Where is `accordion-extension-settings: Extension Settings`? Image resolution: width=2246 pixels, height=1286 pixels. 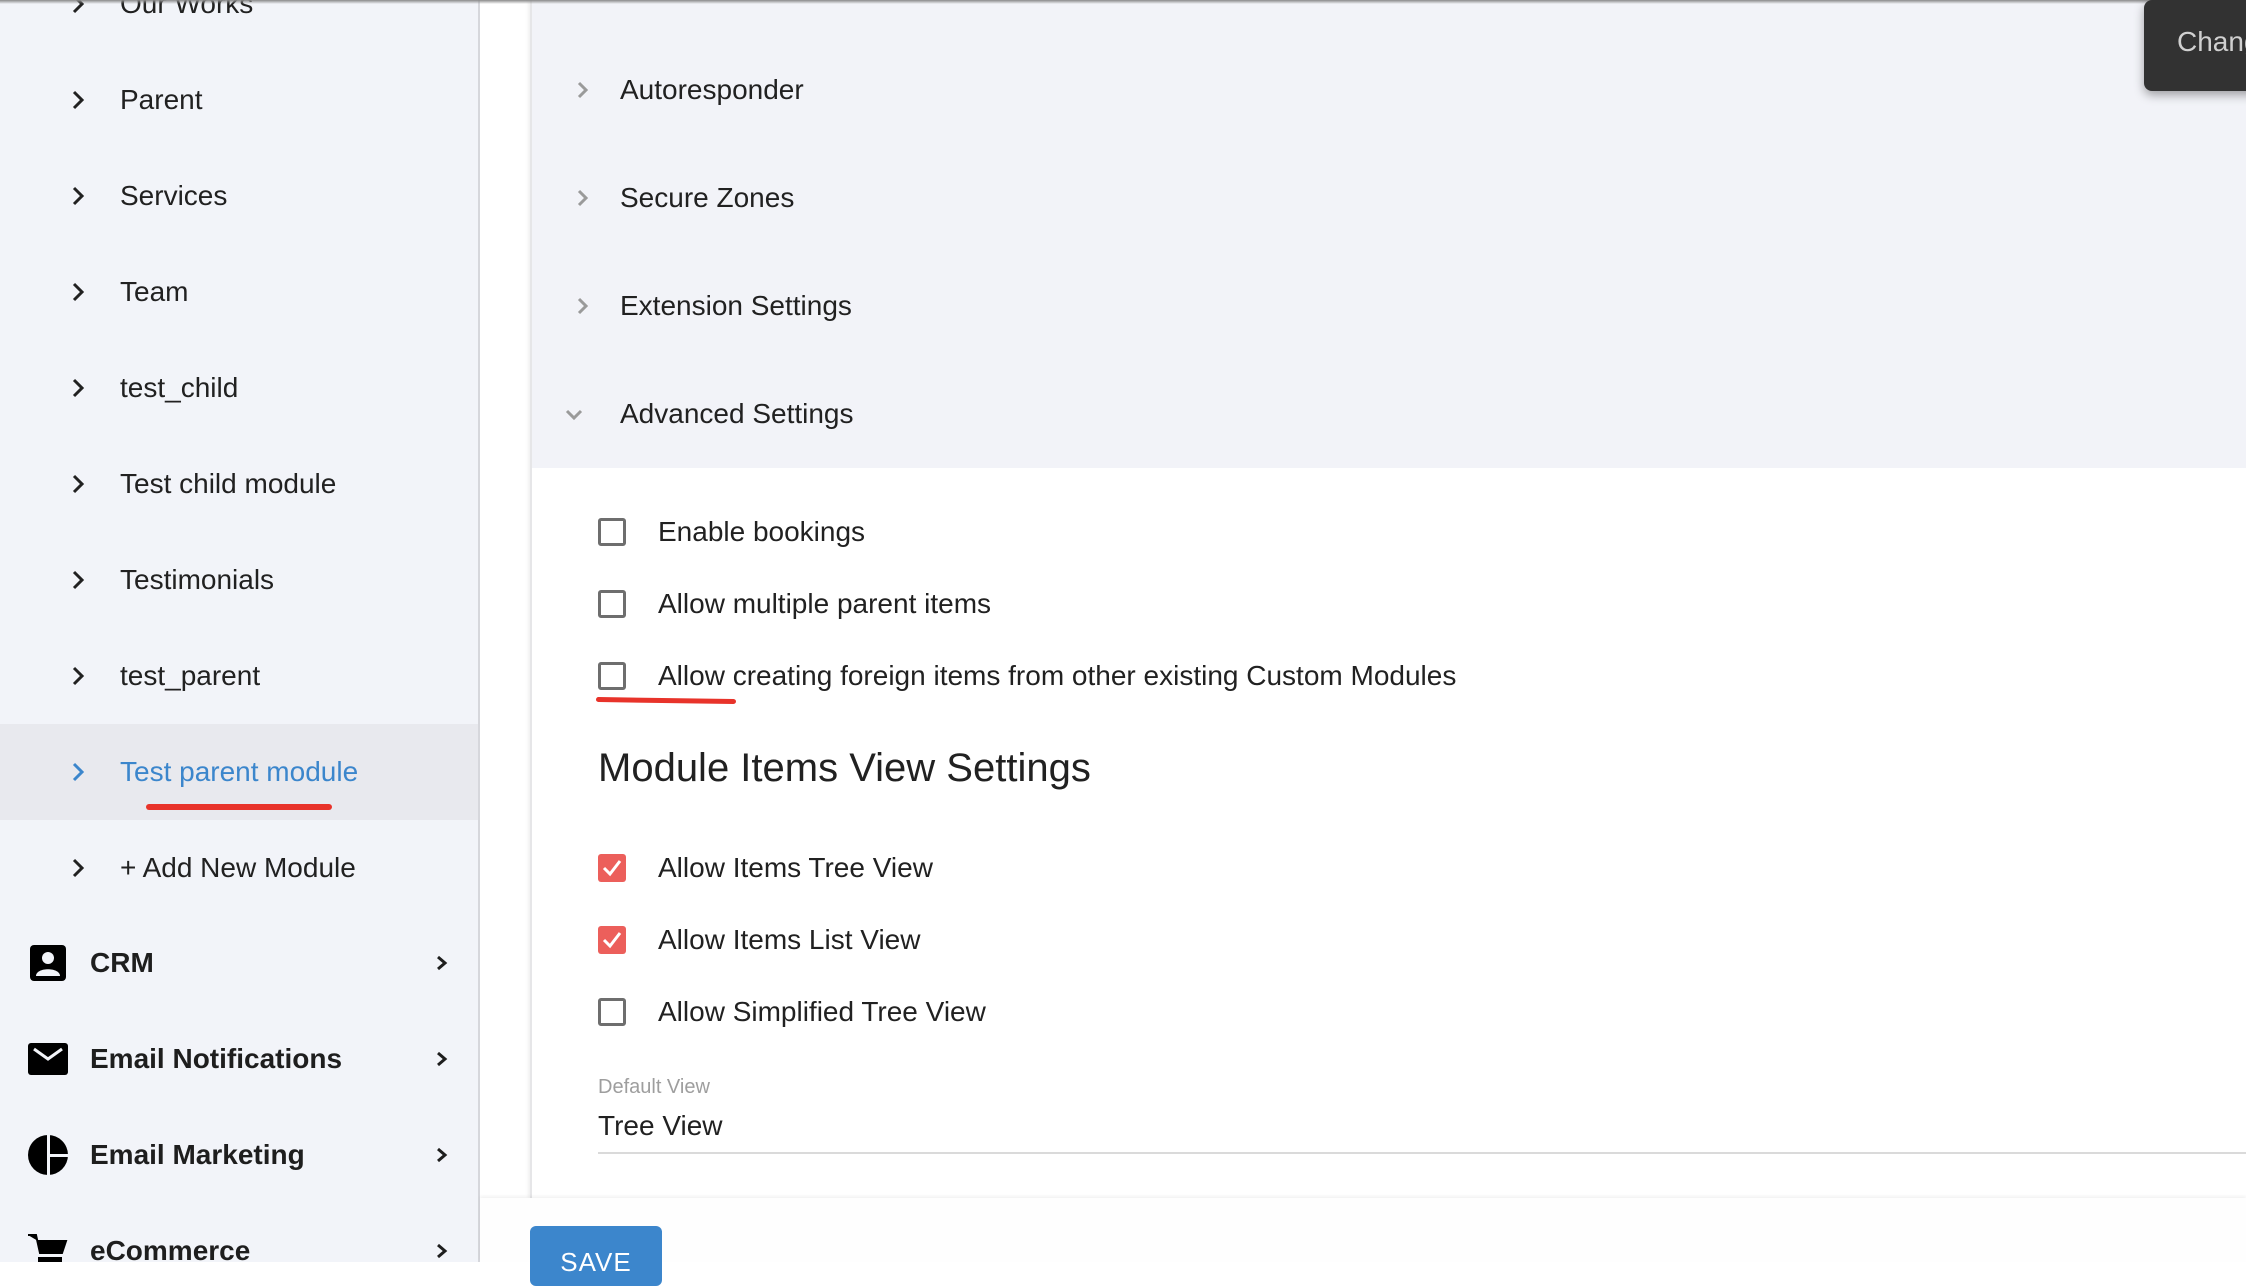
accordion-extension-settings: Extension Settings is located at coordinates (1389, 306).